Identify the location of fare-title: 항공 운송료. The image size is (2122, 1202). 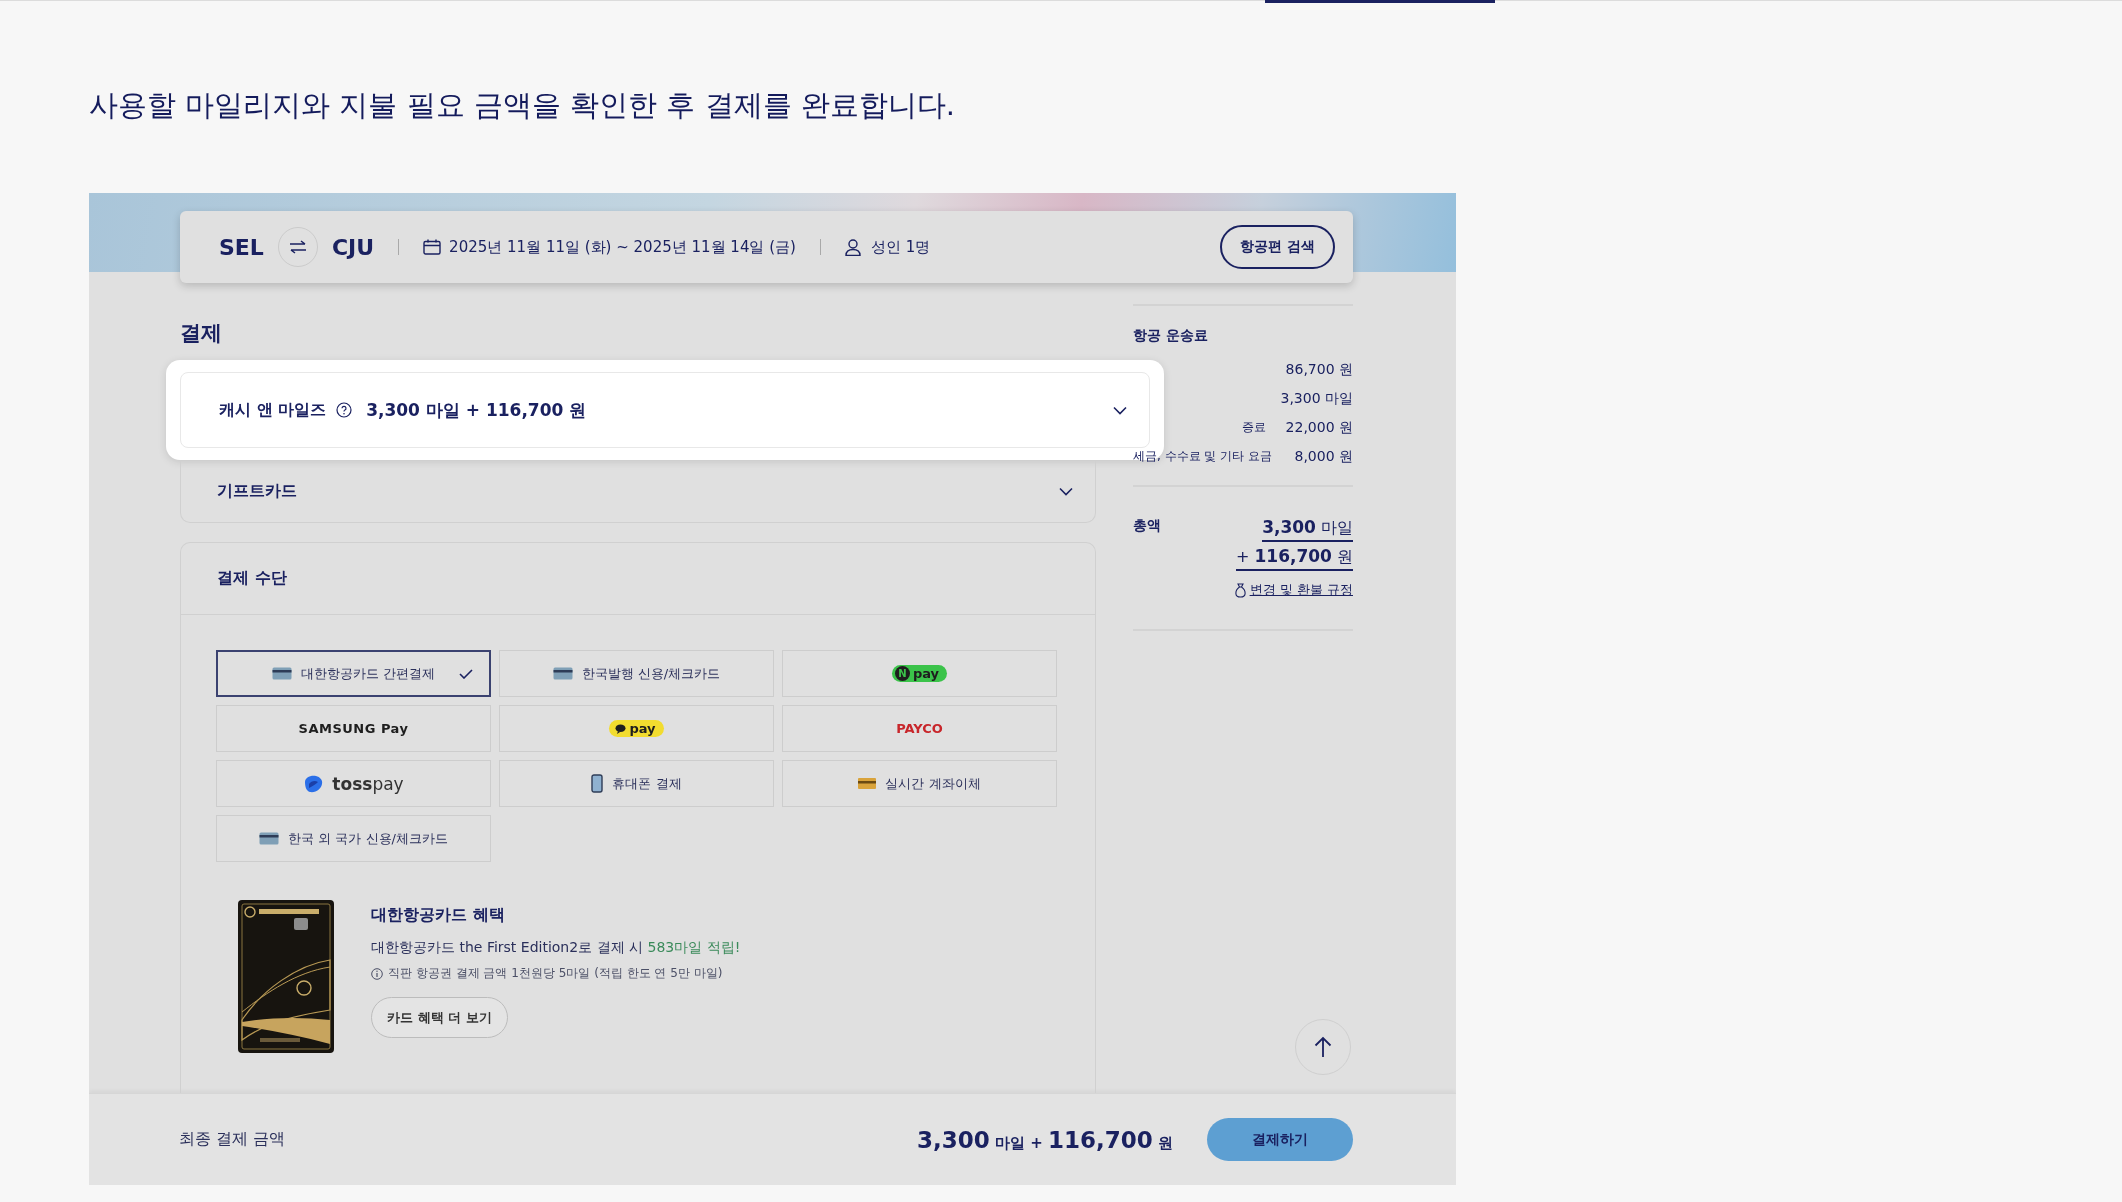
(1170, 335).